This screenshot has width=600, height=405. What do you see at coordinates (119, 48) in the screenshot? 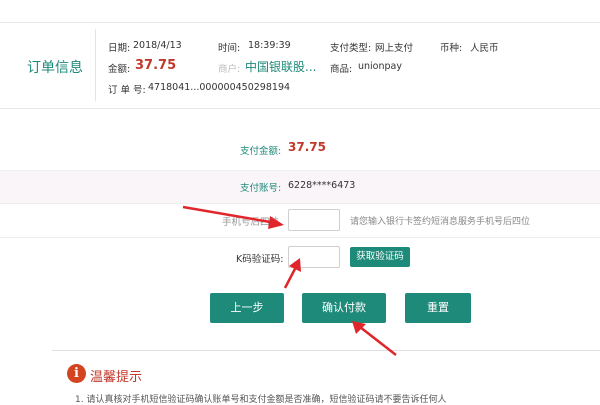
I see `date-label: 日期:` at bounding box center [119, 48].